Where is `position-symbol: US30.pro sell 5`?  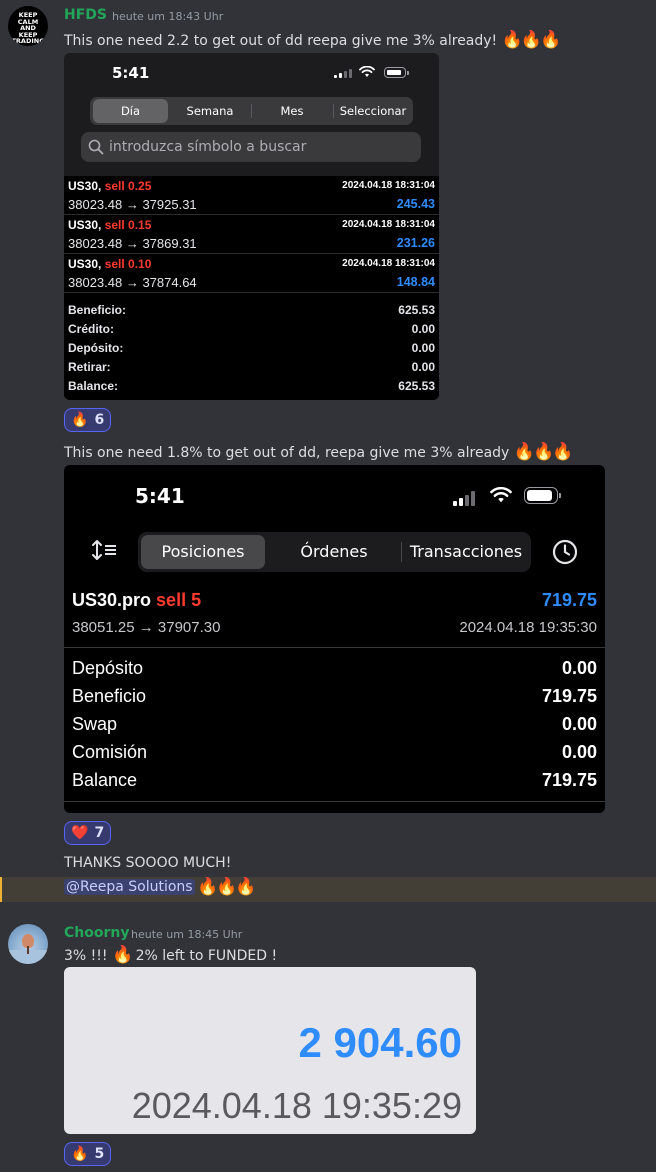 position-symbol: US30.pro sell 5 is located at coordinates (136, 600).